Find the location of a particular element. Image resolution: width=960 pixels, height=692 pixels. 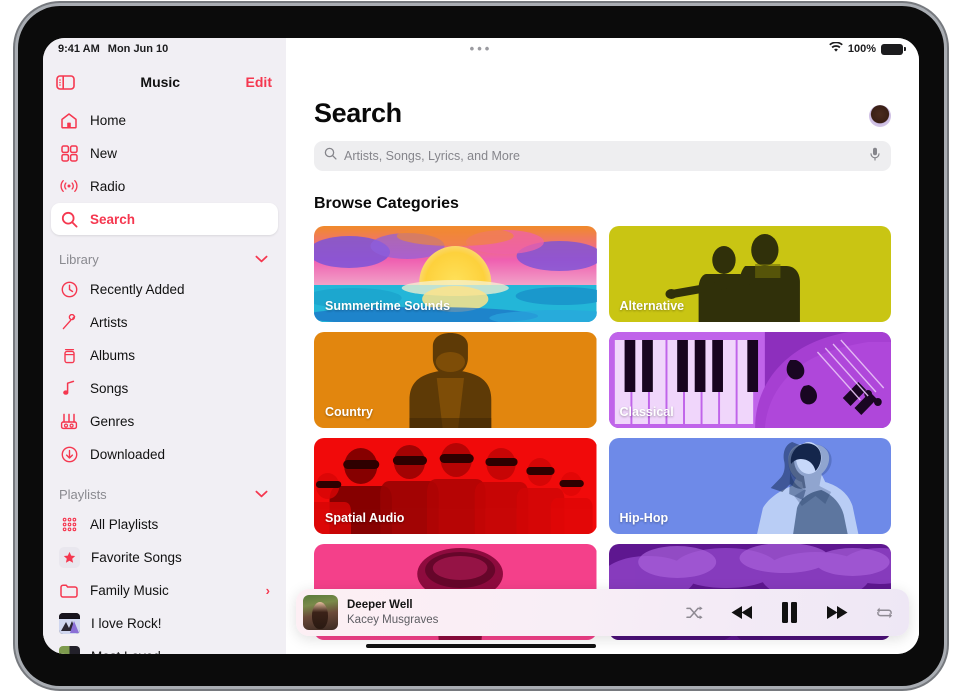

edit-button: Edit is located at coordinates (259, 82).